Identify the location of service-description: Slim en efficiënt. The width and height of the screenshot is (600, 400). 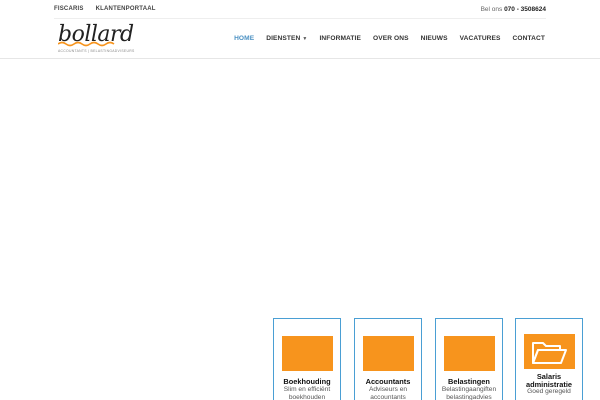
(307, 389).